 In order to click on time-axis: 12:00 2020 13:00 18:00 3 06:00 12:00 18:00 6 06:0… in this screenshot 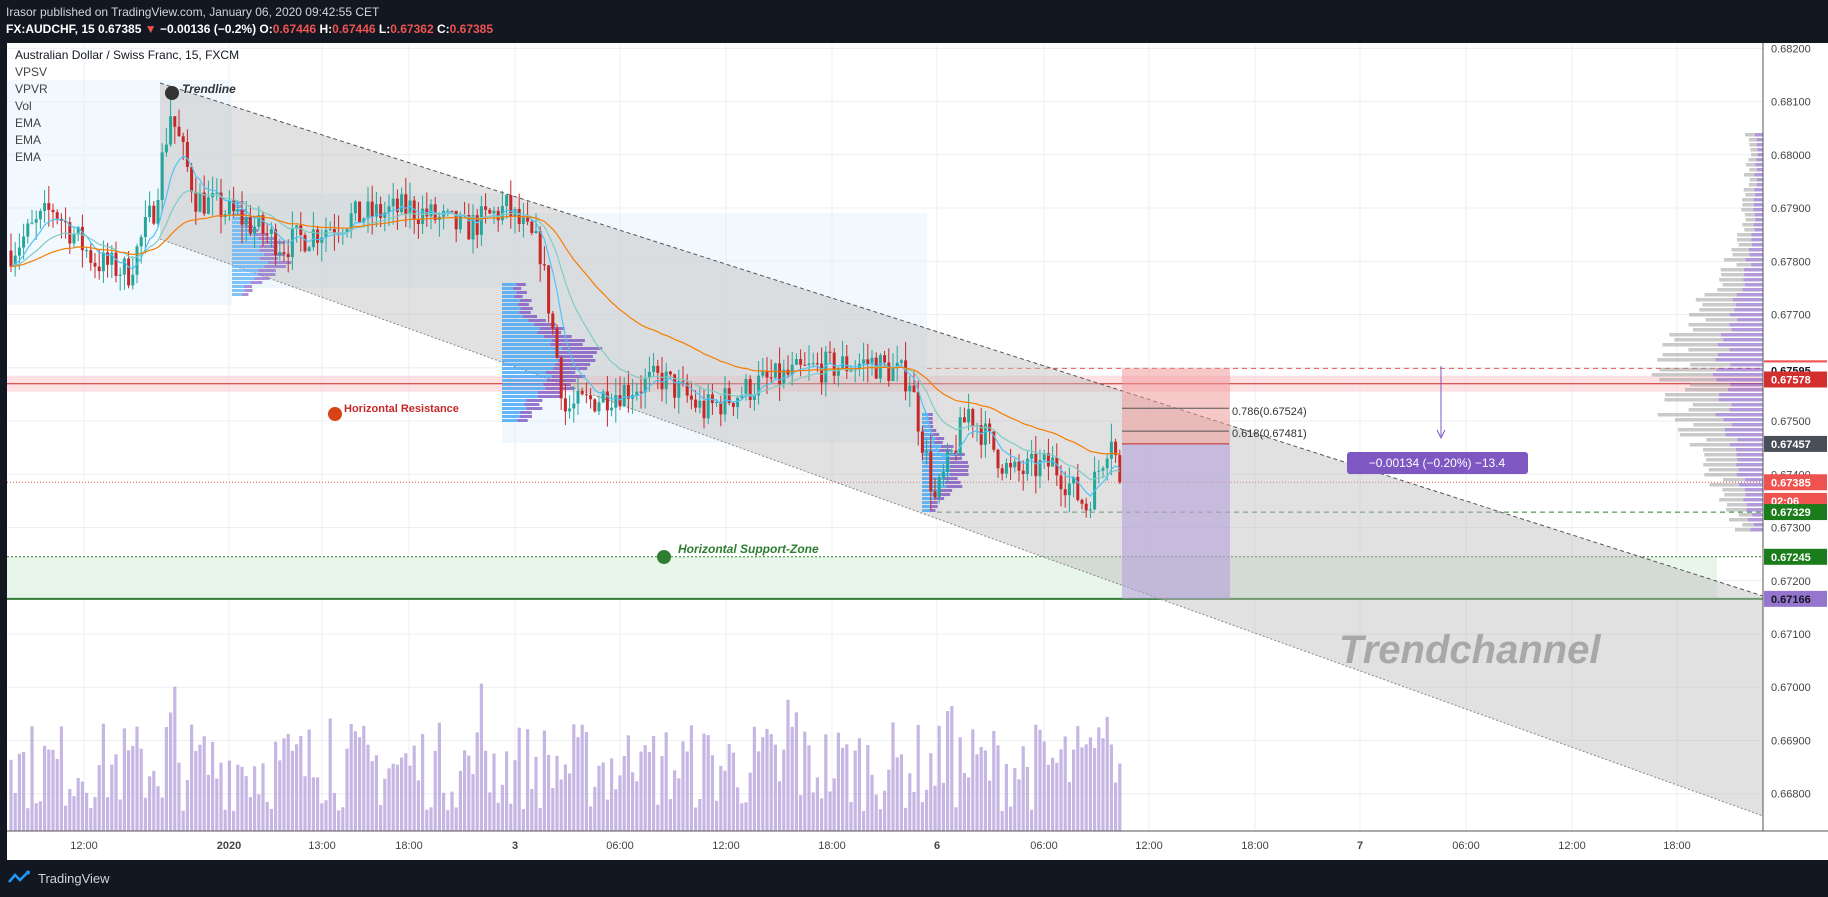, I will do `click(917, 845)`.